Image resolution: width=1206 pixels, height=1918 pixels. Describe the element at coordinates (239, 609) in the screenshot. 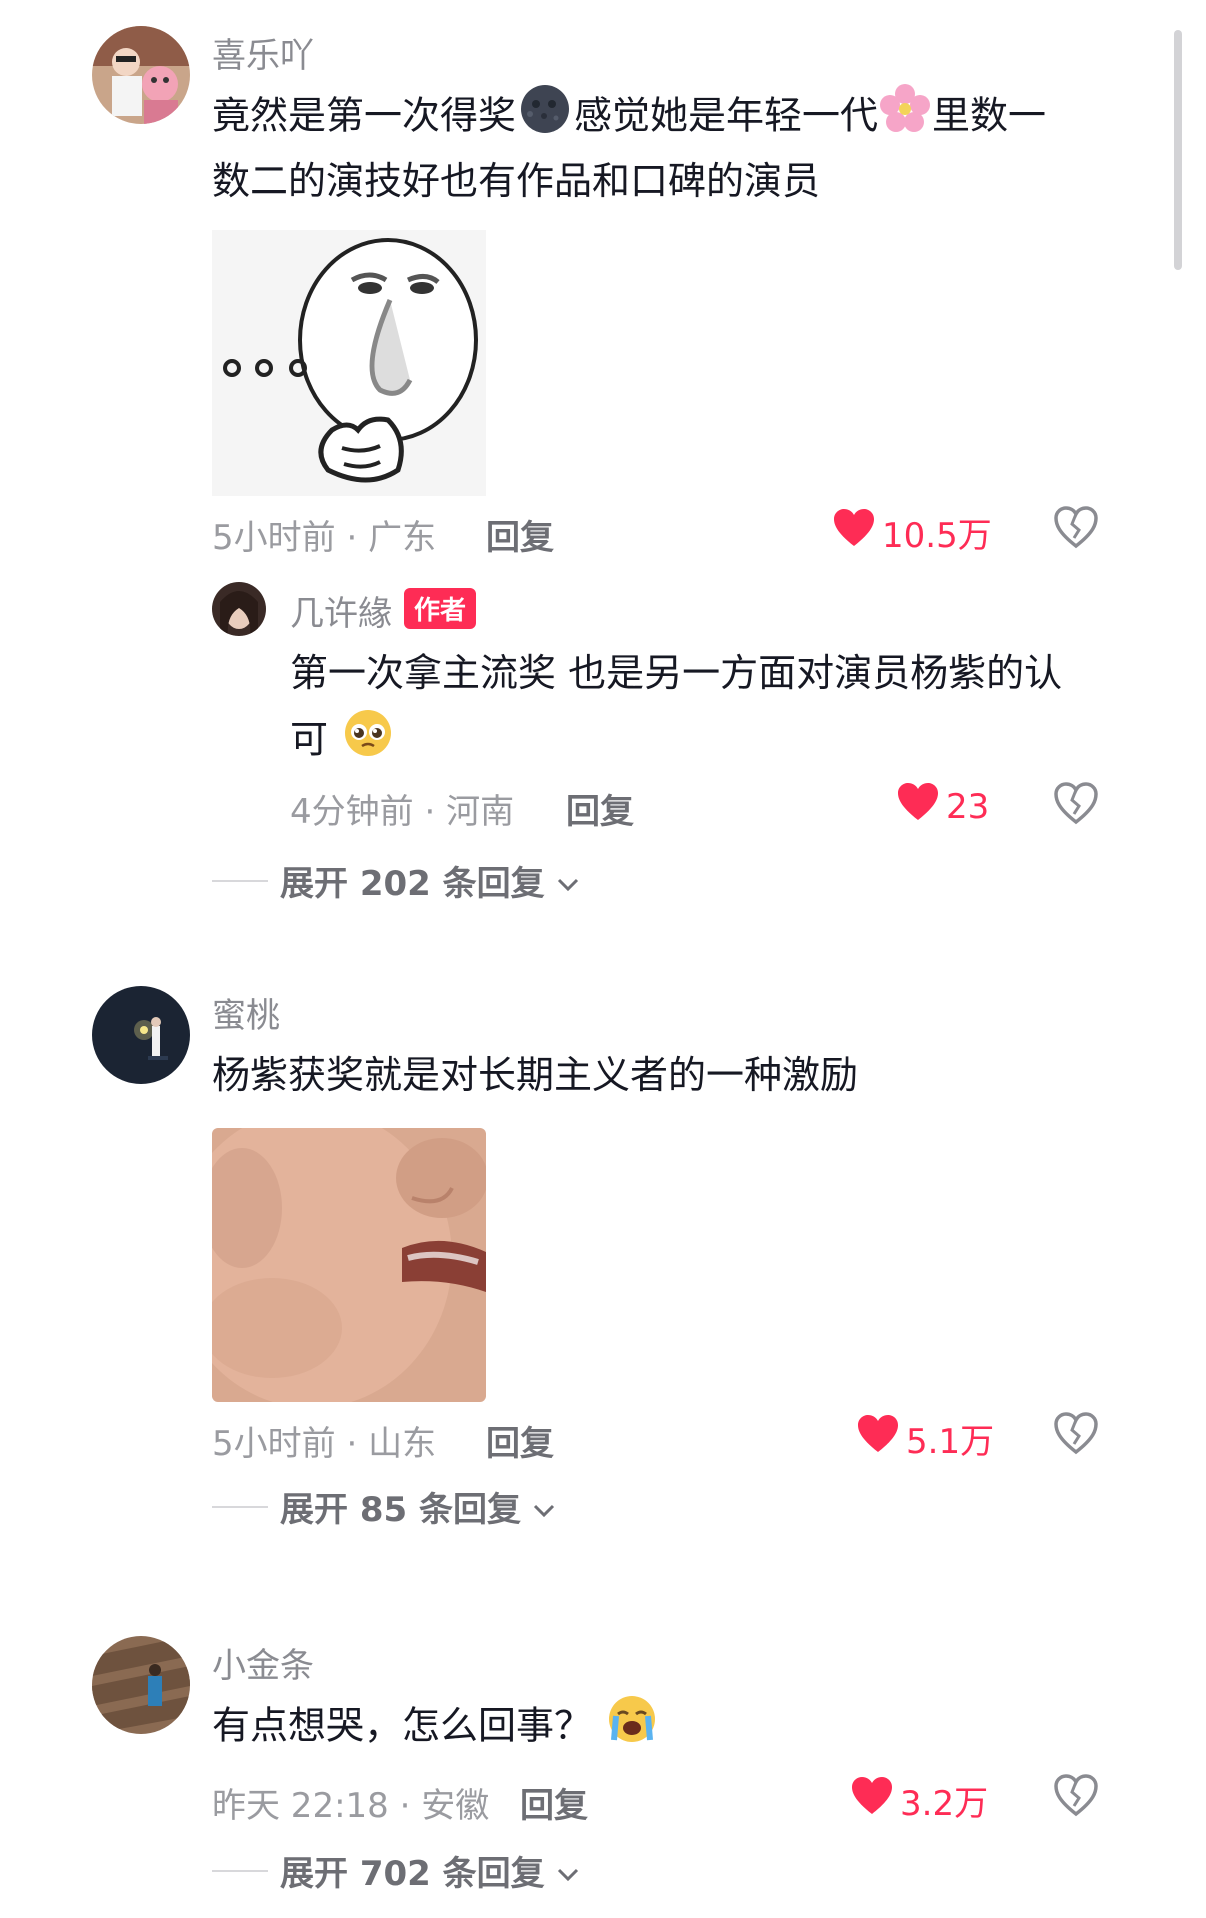

I see `reply-avatar` at that location.